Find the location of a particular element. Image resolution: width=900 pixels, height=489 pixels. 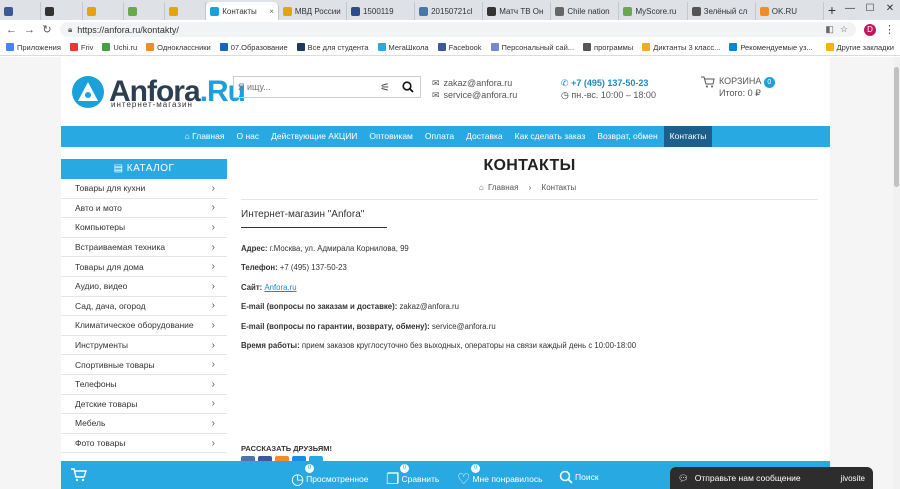

tab-favicon-icon is located at coordinates (424, 11).